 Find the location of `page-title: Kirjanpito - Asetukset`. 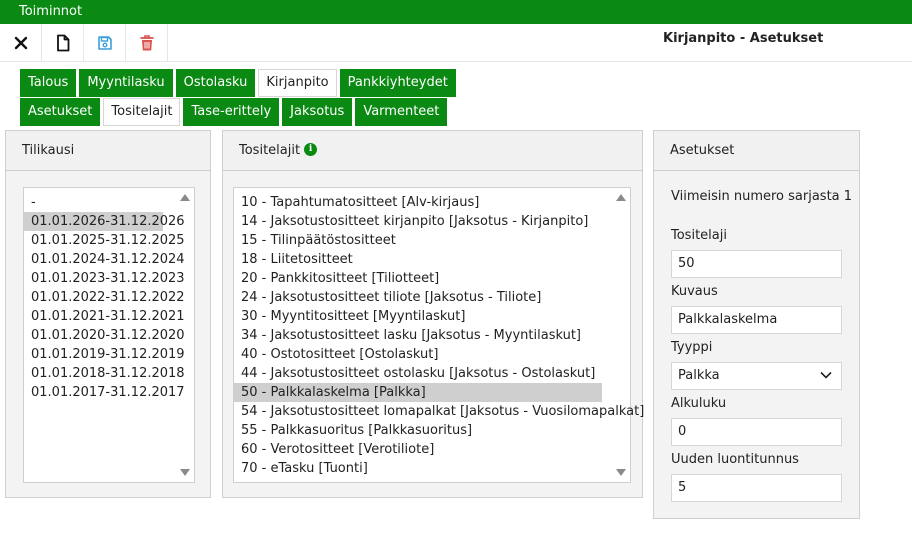

page-title: Kirjanpito - Asetukset is located at coordinates (743, 38).